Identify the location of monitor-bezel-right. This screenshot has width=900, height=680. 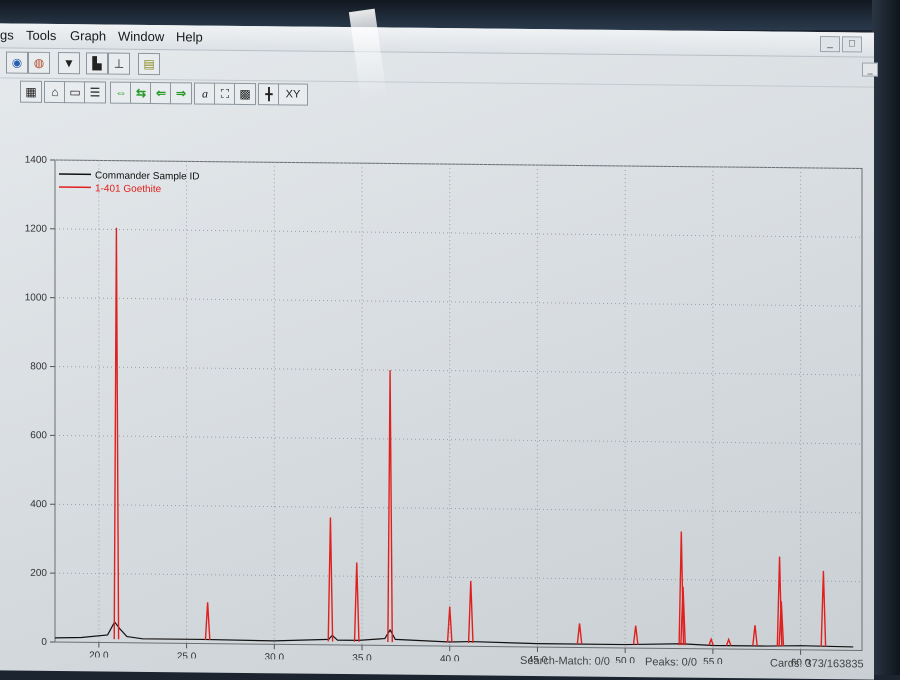
(886, 337).